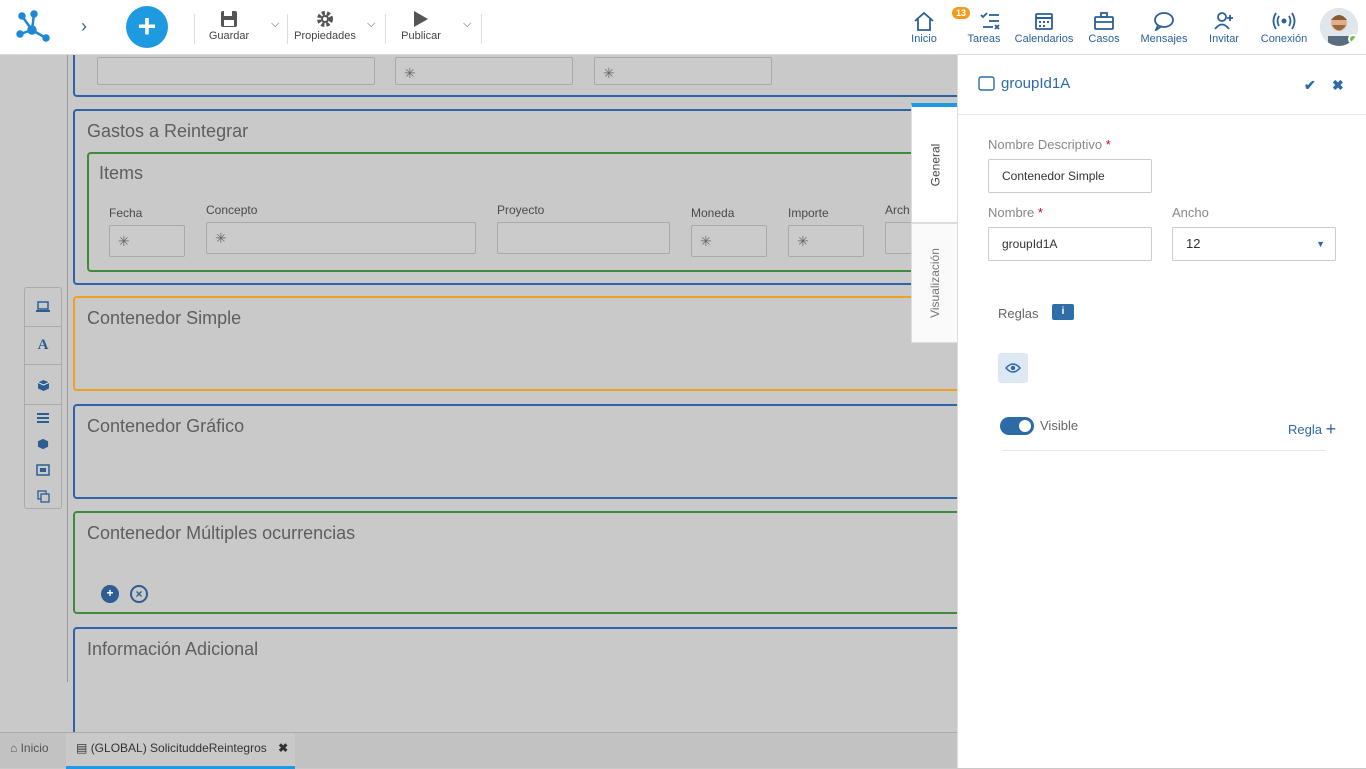 The height and width of the screenshot is (769, 1366). What do you see at coordinates (43, 470) in the screenshot?
I see `image-frame-icon` at bounding box center [43, 470].